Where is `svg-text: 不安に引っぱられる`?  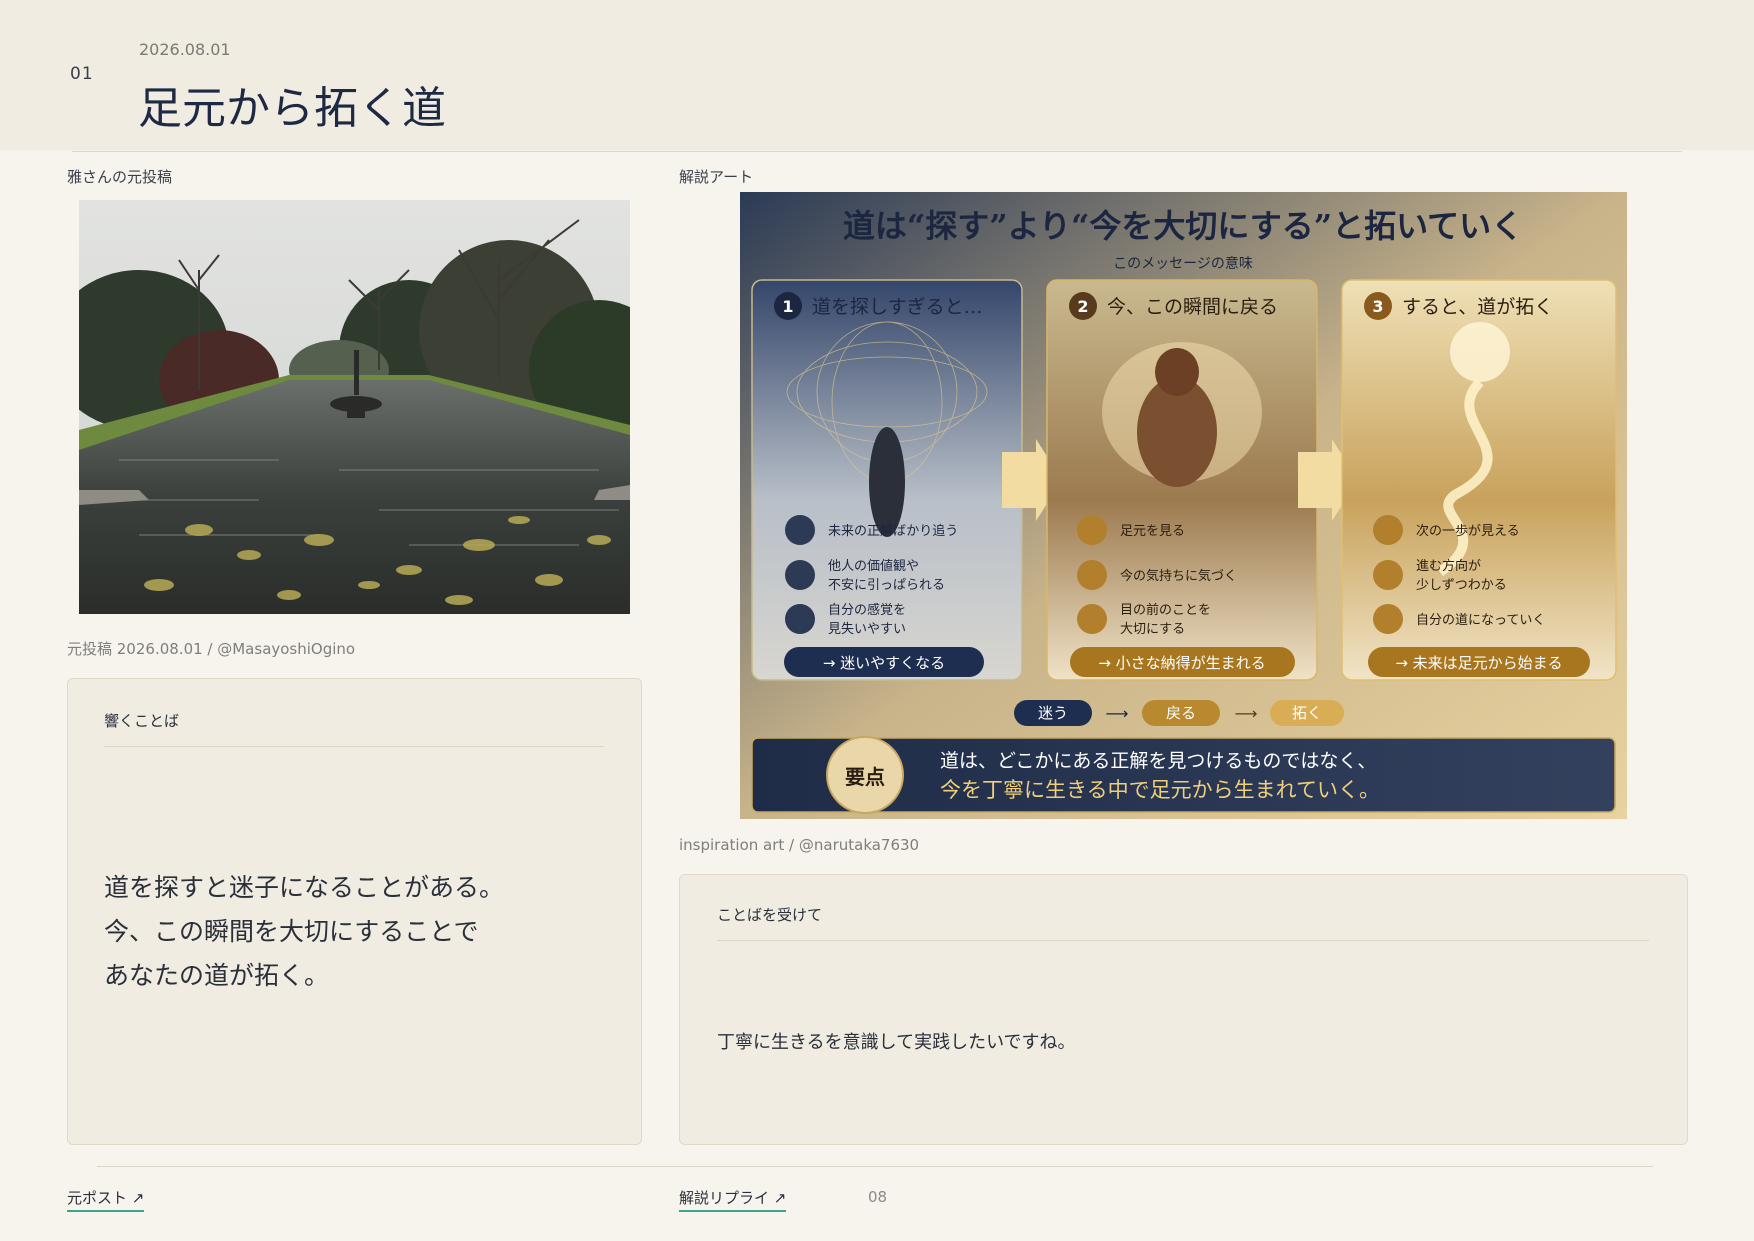 svg-text: 不安に引っぱられる is located at coordinates (886, 585).